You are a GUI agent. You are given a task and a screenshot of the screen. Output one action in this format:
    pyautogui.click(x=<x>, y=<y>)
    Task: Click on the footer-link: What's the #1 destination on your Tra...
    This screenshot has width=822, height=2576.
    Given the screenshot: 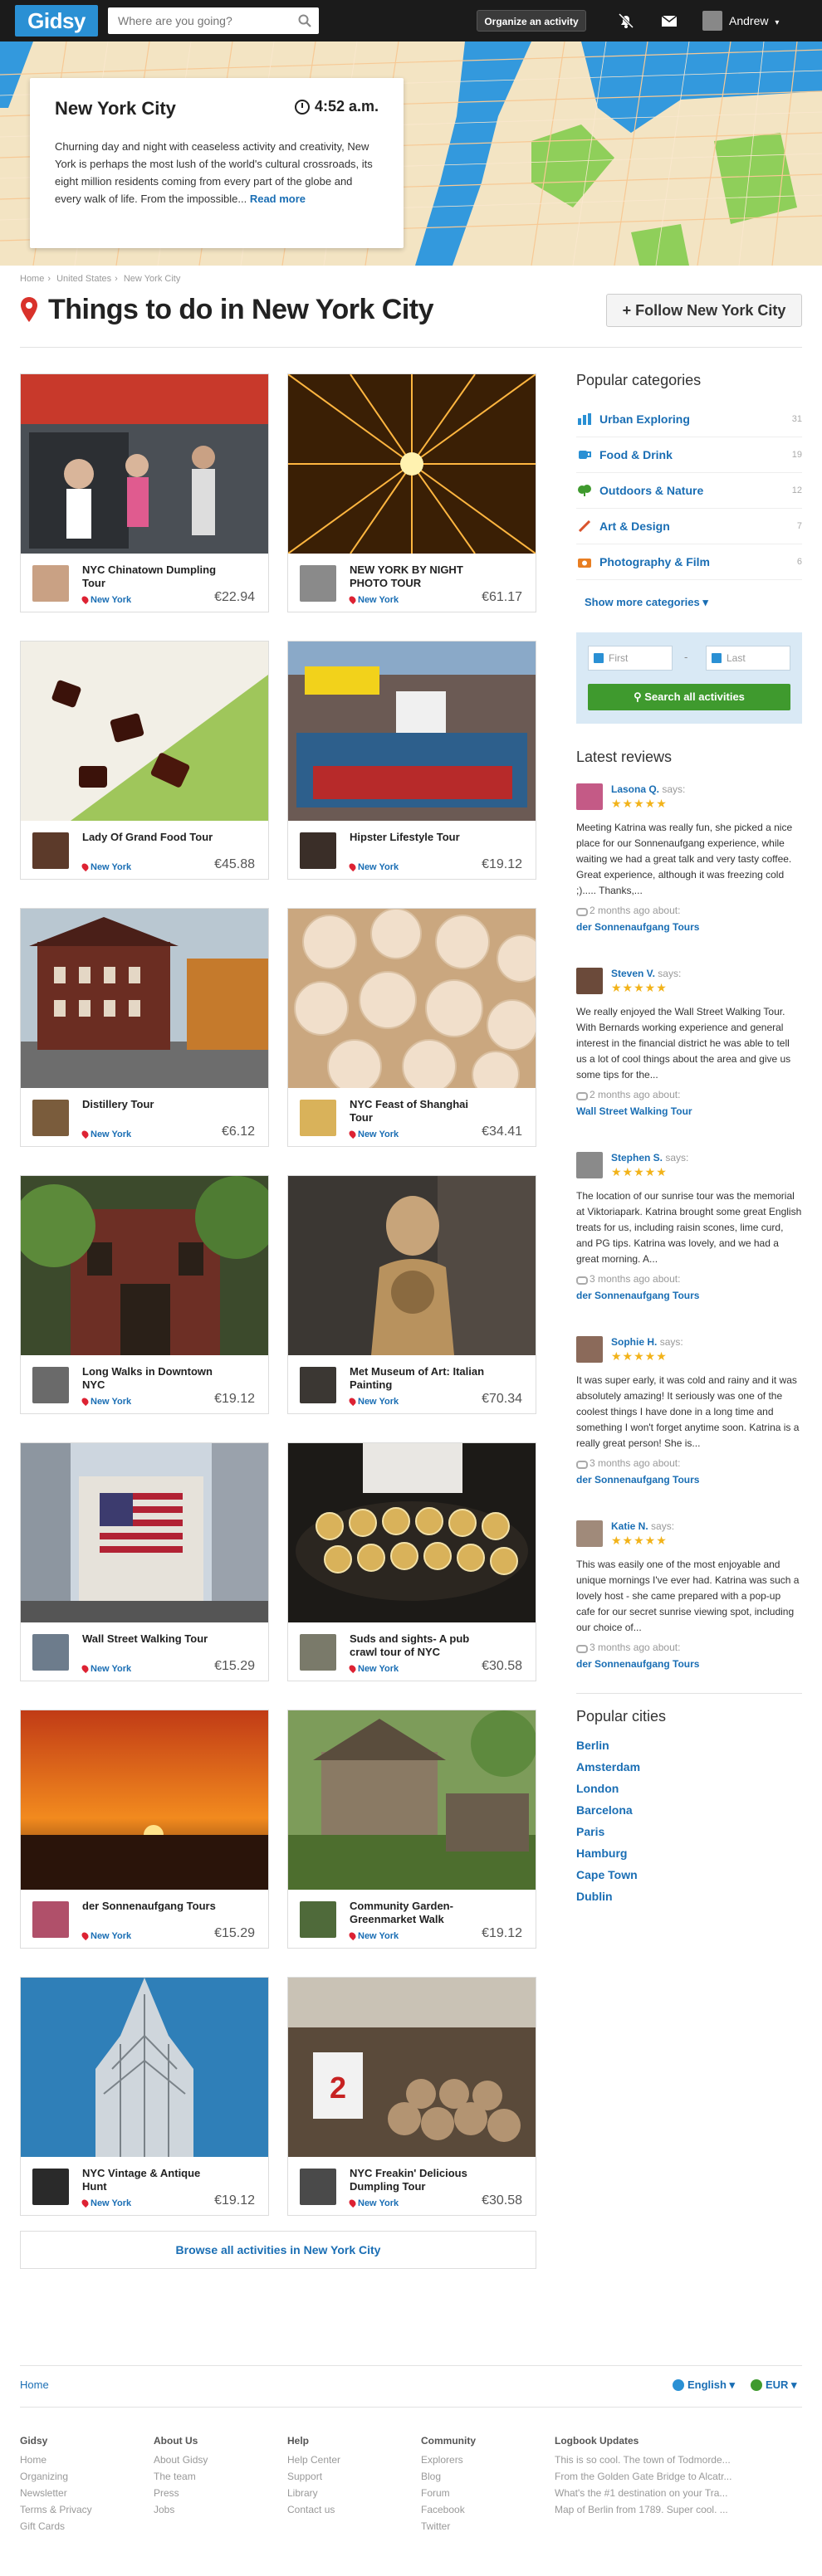 What is the action you would take?
    pyautogui.click(x=643, y=2493)
    